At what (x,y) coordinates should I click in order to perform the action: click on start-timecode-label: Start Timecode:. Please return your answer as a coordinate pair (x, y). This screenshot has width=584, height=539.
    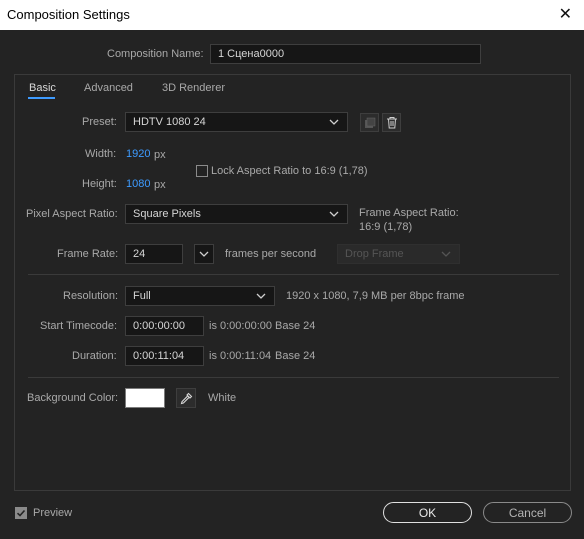
    Looking at the image, I should click on (79, 326).